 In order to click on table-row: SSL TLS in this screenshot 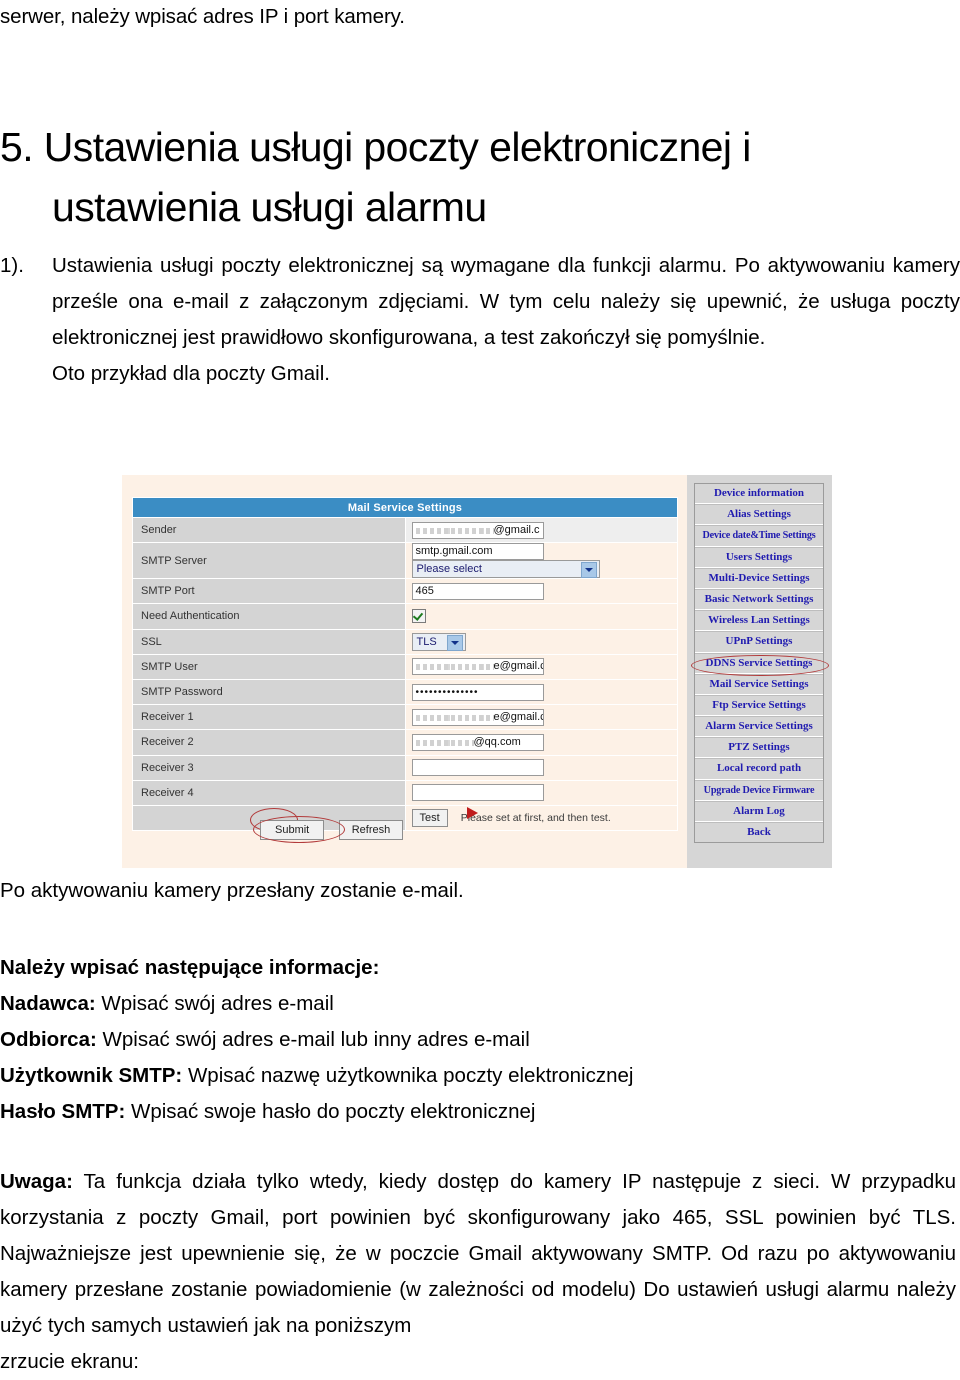, I will do `click(405, 641)`.